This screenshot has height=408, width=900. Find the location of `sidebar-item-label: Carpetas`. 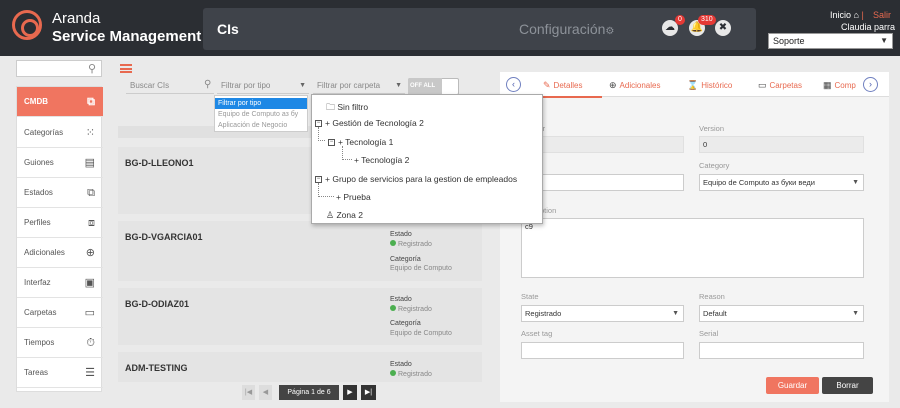

sidebar-item-label: Carpetas is located at coordinates (40, 312).